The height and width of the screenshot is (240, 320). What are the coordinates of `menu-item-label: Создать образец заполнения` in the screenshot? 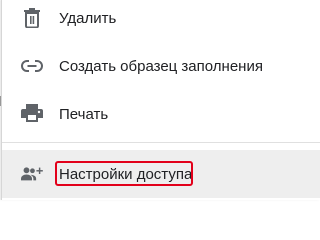 It's located at (161, 66).